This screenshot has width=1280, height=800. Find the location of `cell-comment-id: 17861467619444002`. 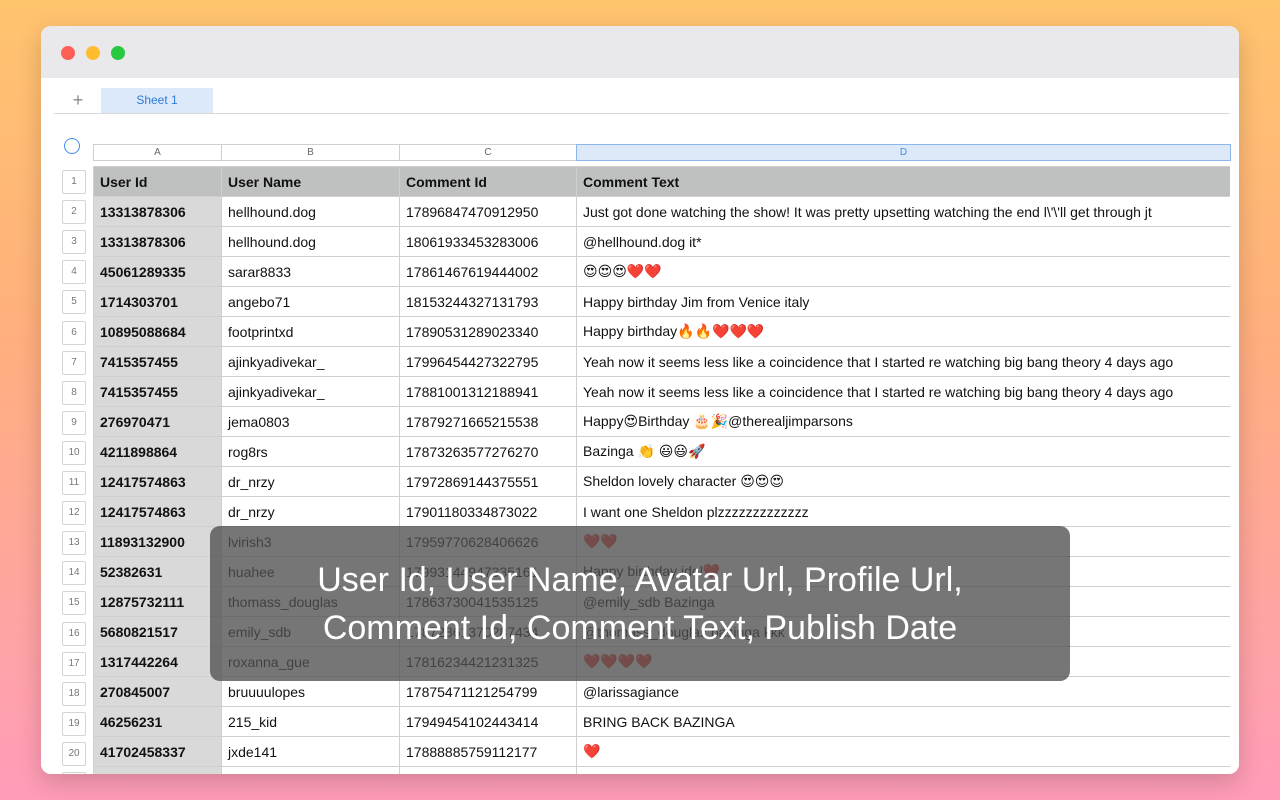

cell-comment-id: 17861467619444002 is located at coordinates (488, 271).